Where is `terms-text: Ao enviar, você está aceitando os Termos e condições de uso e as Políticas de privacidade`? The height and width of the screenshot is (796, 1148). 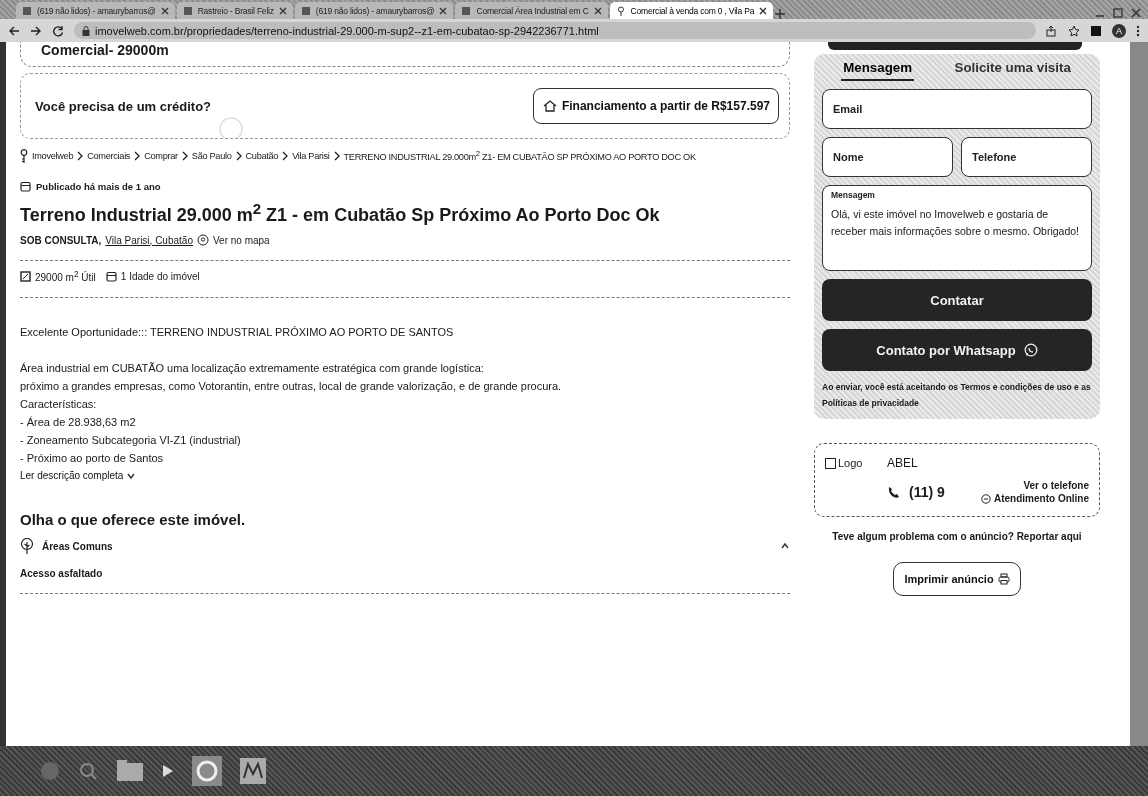 terms-text: Ao enviar, você está aceitando os Termos e condições de uso e as Políticas de privacidade is located at coordinates (957, 396).